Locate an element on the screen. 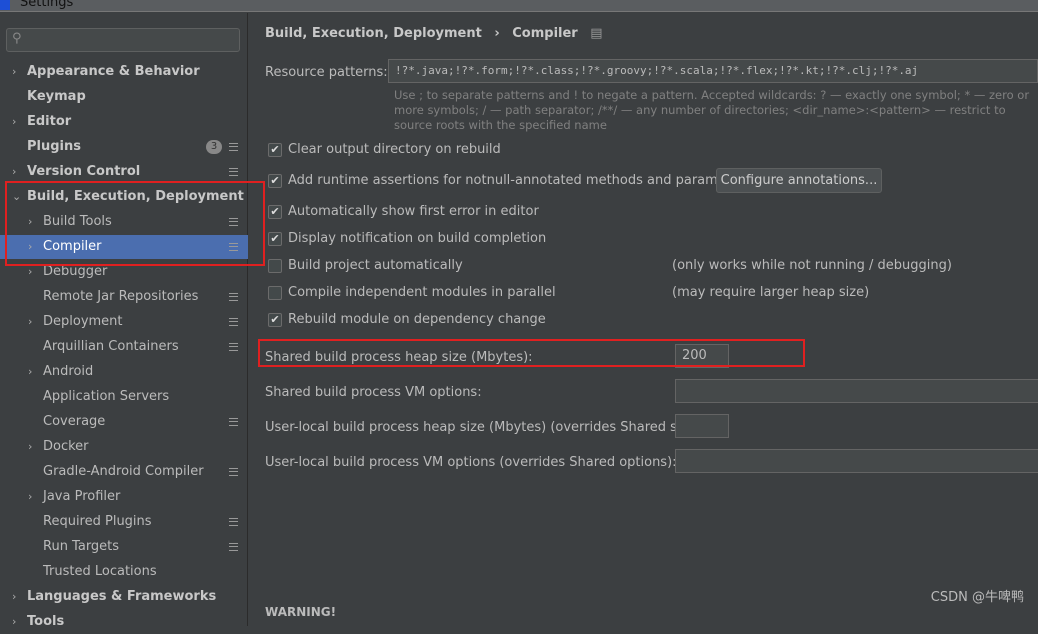 The width and height of the screenshot is (1038, 634). sidebar-item: › Java Profiler is located at coordinates (124, 497).